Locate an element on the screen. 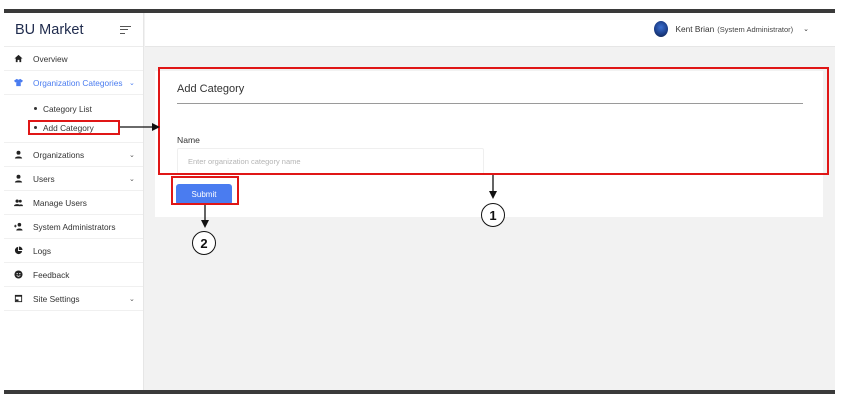 The image size is (842, 403). top-bar: Kent Brian (System Administrator) ⌄ is located at coordinates (490, 30).